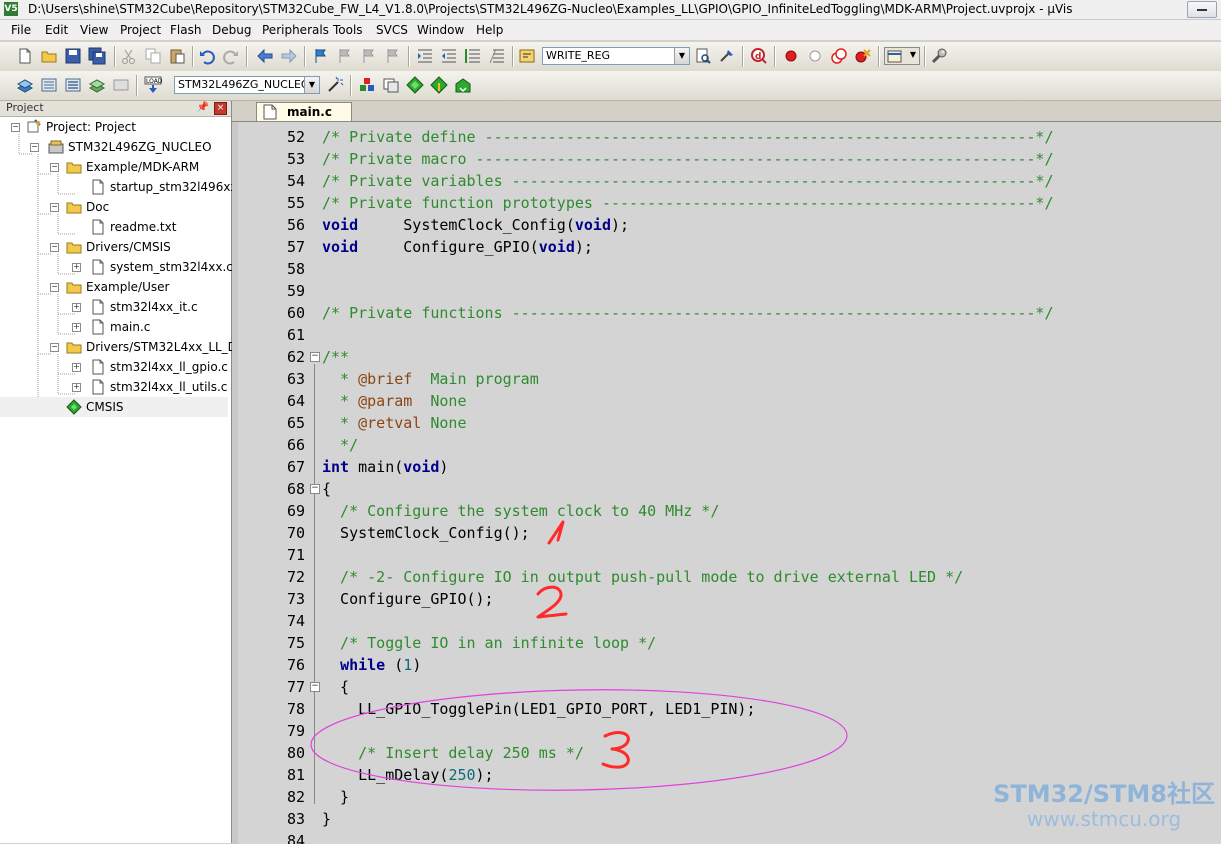  I want to click on code-line: 65 * @retval None, so click(726, 423).